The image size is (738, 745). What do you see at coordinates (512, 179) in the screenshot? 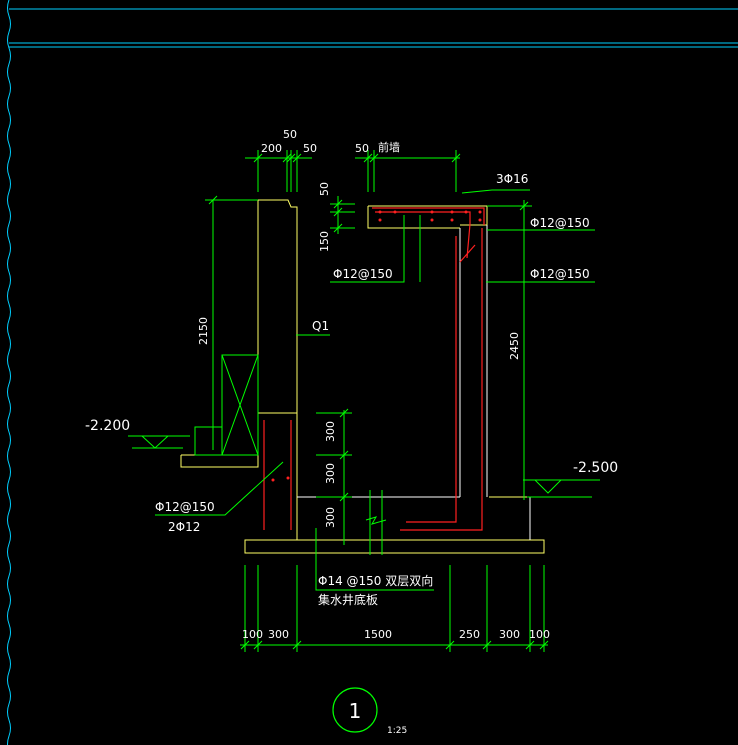
I see `label-top-bar: 3Φ16` at bounding box center [512, 179].